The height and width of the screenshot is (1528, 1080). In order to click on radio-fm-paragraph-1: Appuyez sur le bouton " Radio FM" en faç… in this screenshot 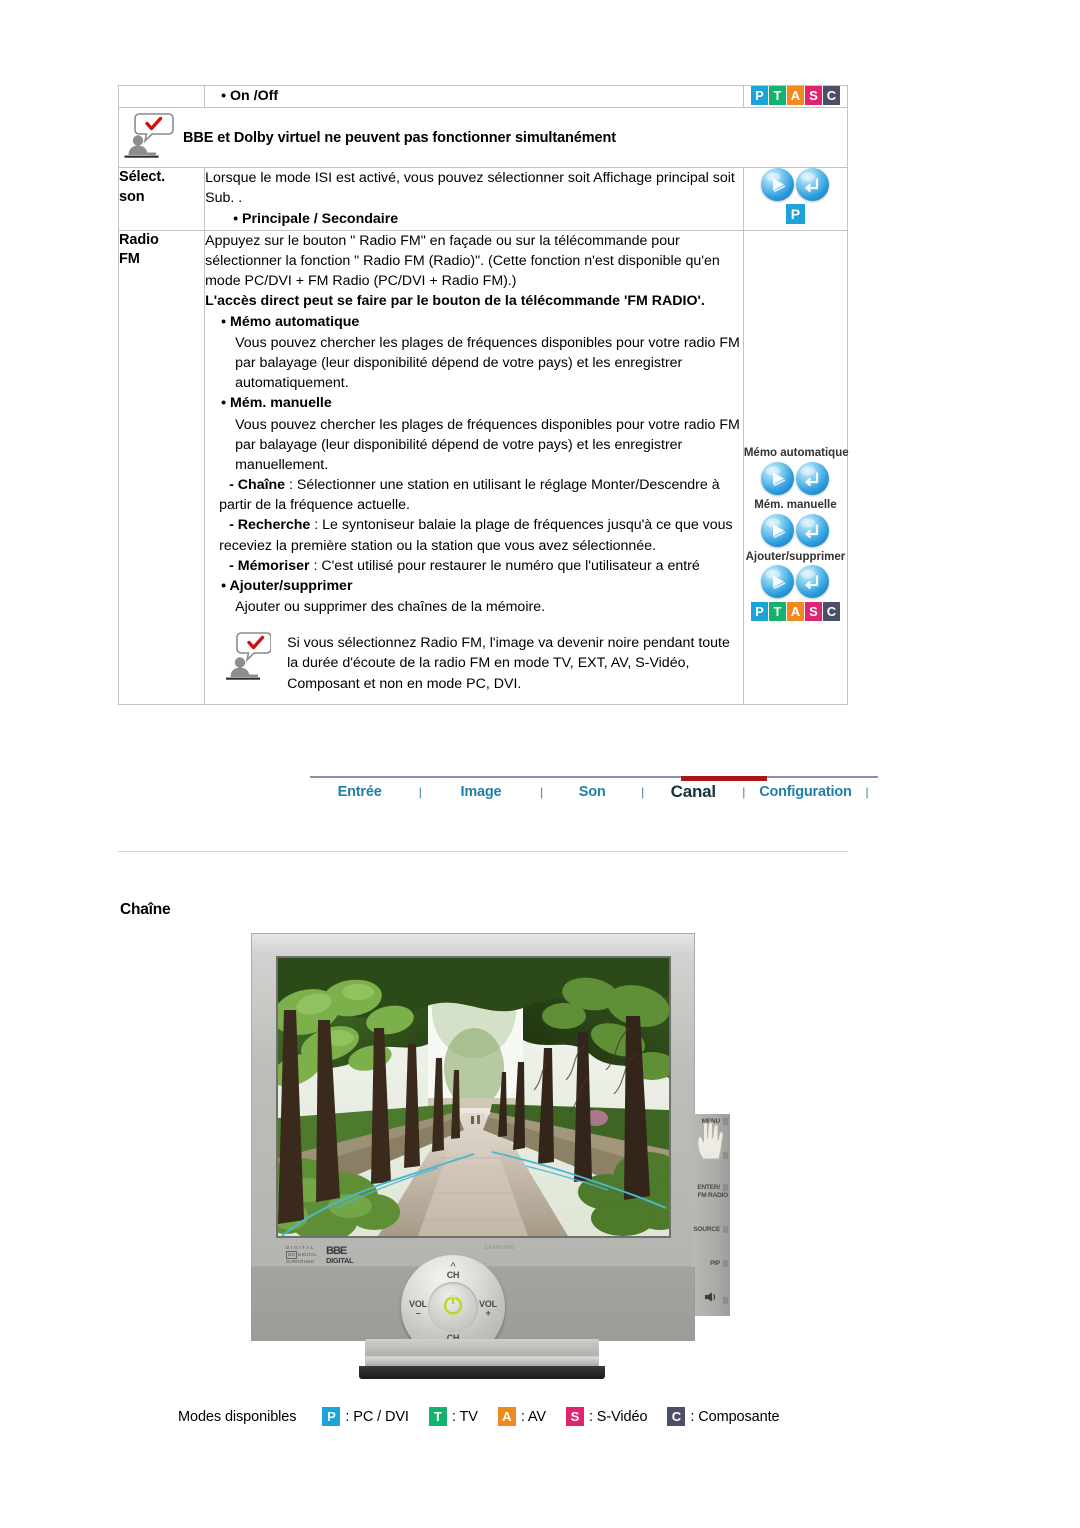, I will do `click(462, 261)`.